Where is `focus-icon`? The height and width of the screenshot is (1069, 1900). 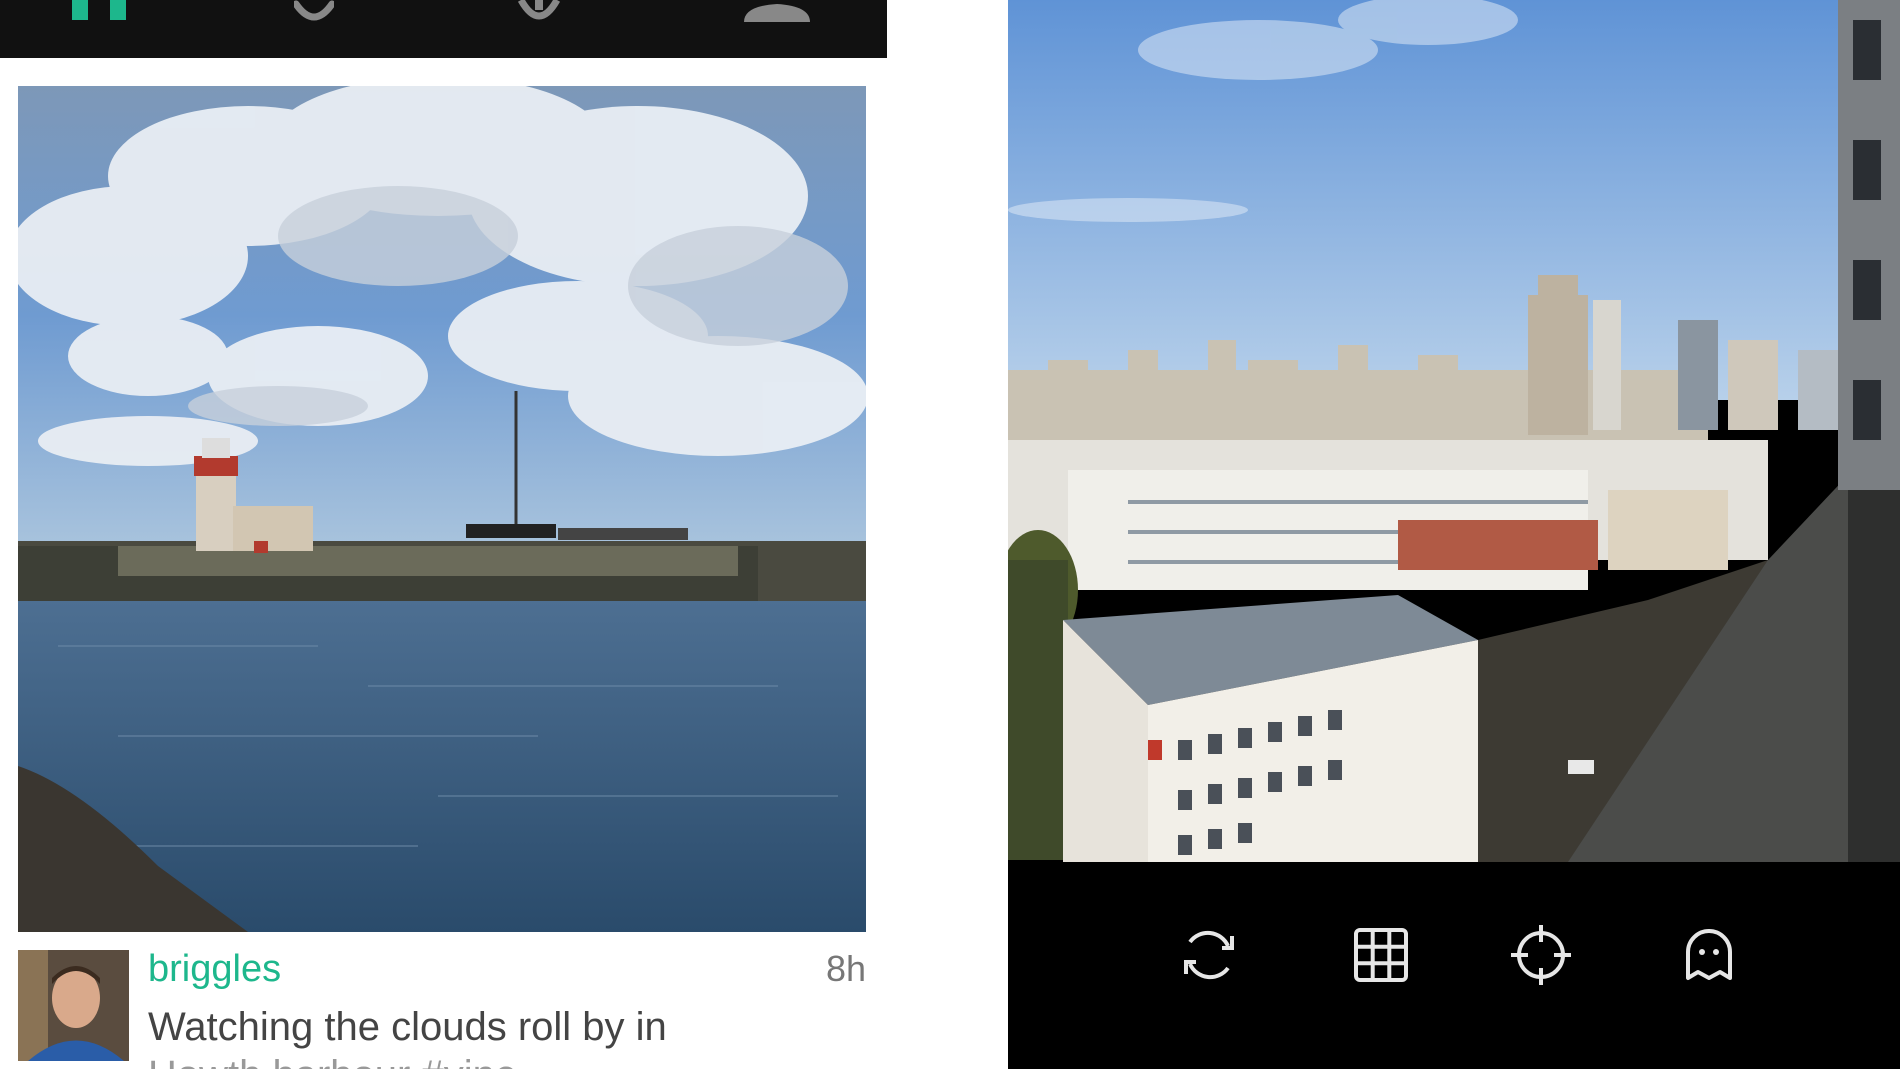
focus-icon is located at coordinates (1541, 955).